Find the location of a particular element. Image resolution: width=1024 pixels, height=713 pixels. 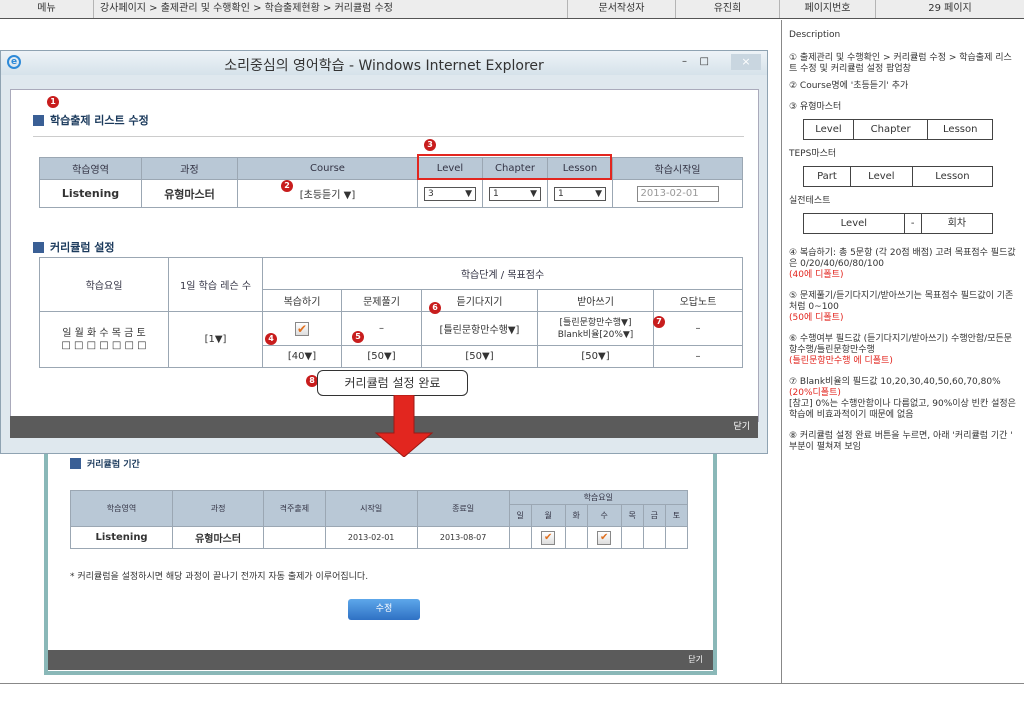

header-daily-lessons: 1일 학습 레슨 수 is located at coordinates (215, 284).